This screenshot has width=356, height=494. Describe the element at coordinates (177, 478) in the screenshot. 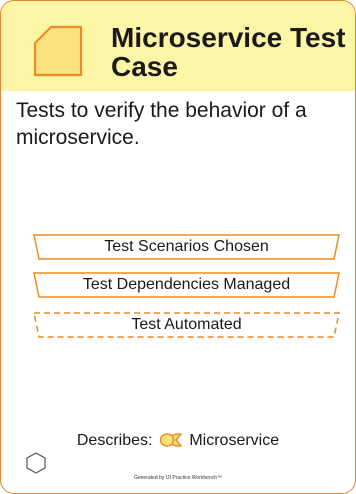

I see `footer-credit: Generated by IJI Practice Workbench™` at that location.